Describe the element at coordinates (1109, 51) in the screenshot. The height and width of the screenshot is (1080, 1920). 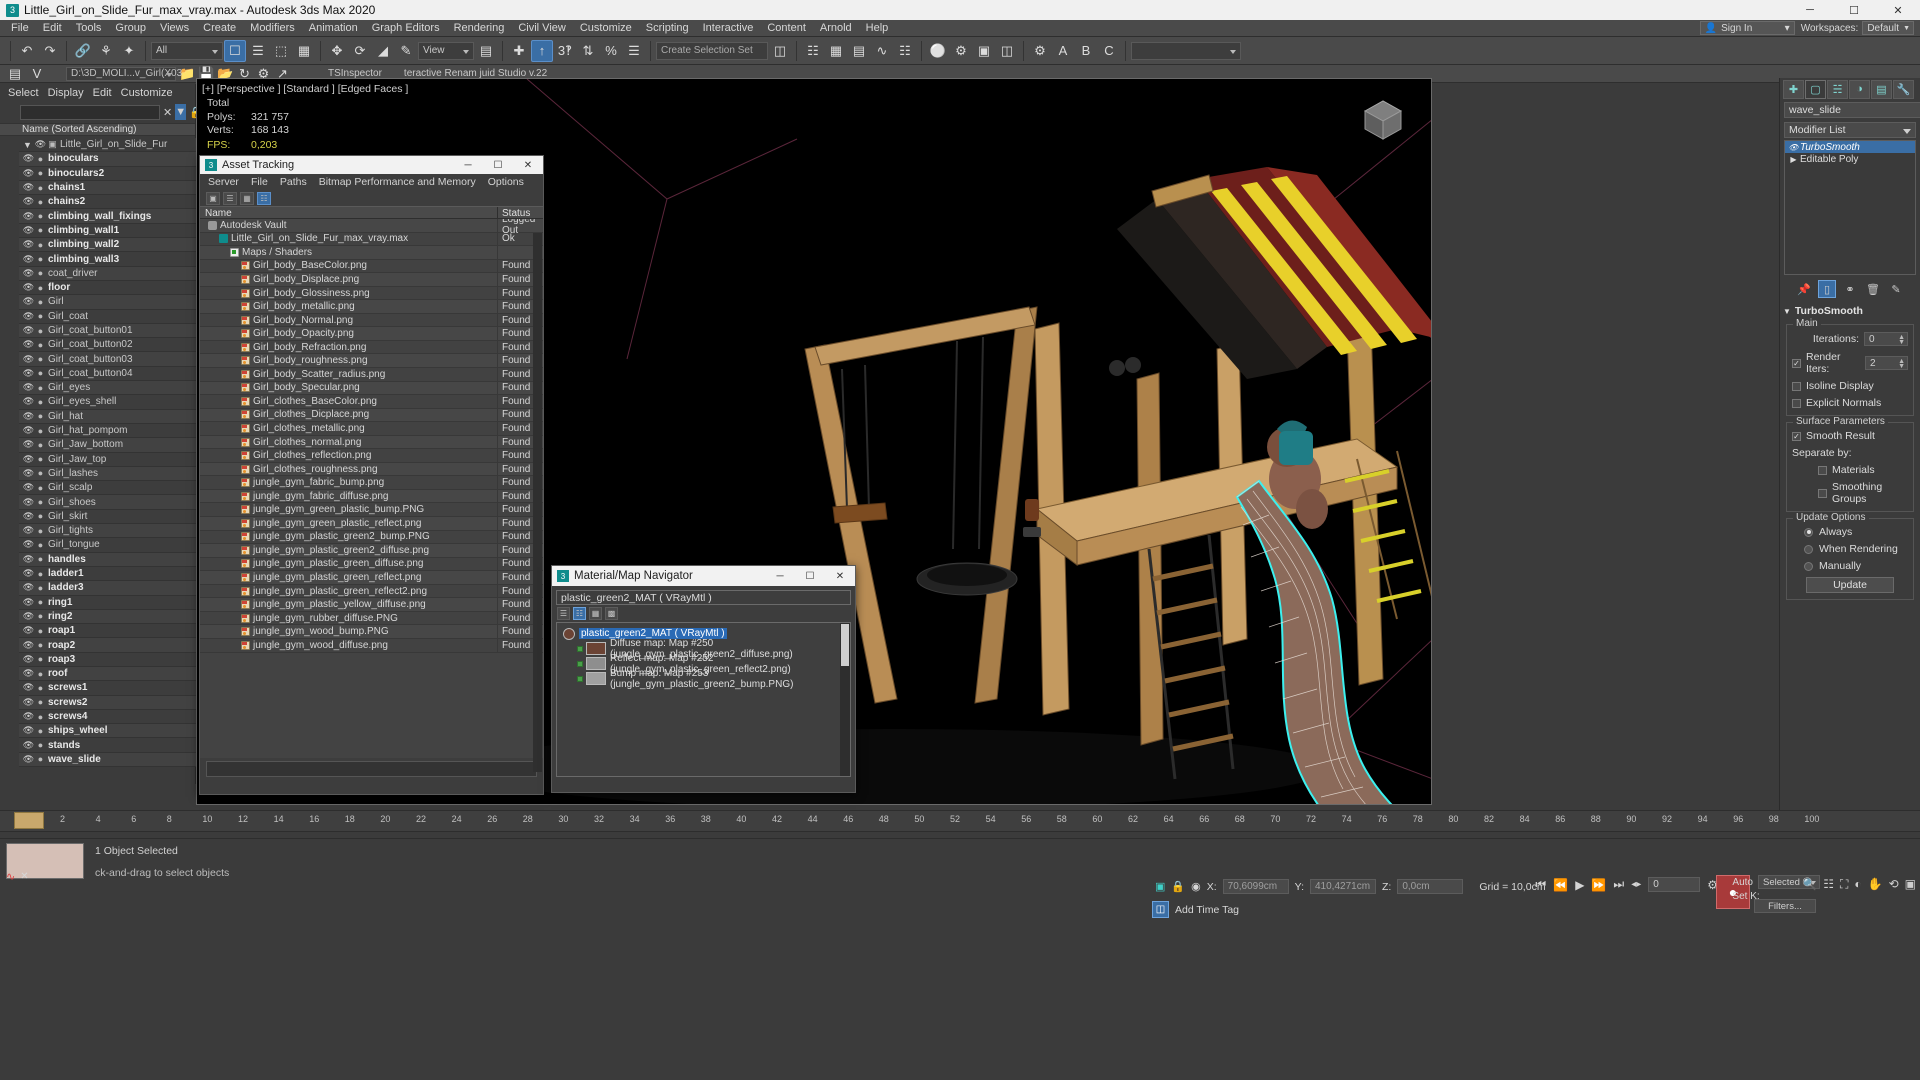
I see `letter-c-icon: C` at that location.